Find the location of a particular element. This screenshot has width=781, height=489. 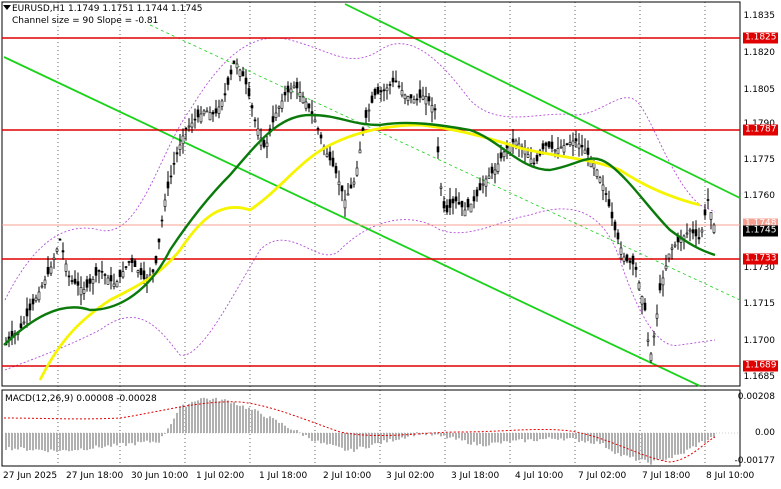

time-axis-label: 1 Jul 02:00 is located at coordinates (220, 476).